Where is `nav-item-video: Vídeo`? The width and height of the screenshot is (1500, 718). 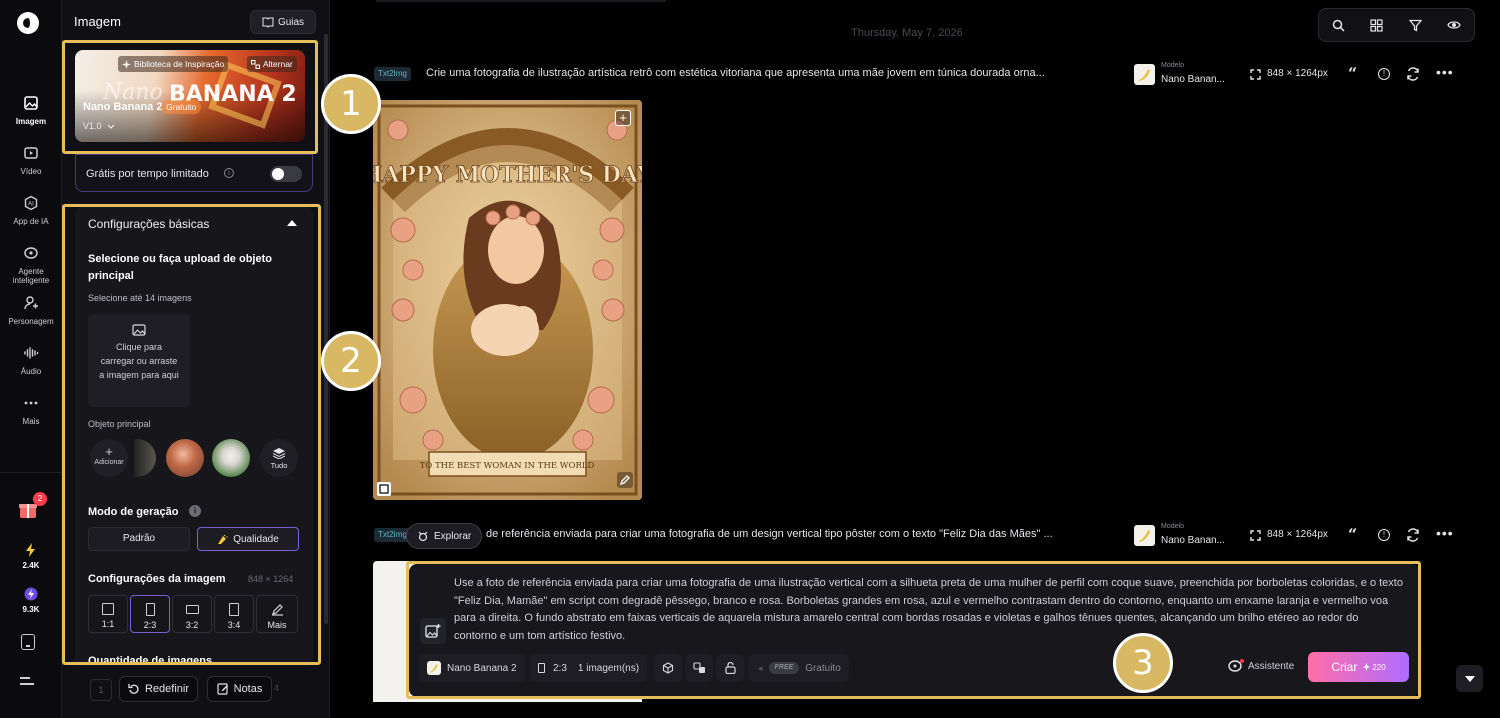
nav-item-video: Vídeo is located at coordinates (31, 159).